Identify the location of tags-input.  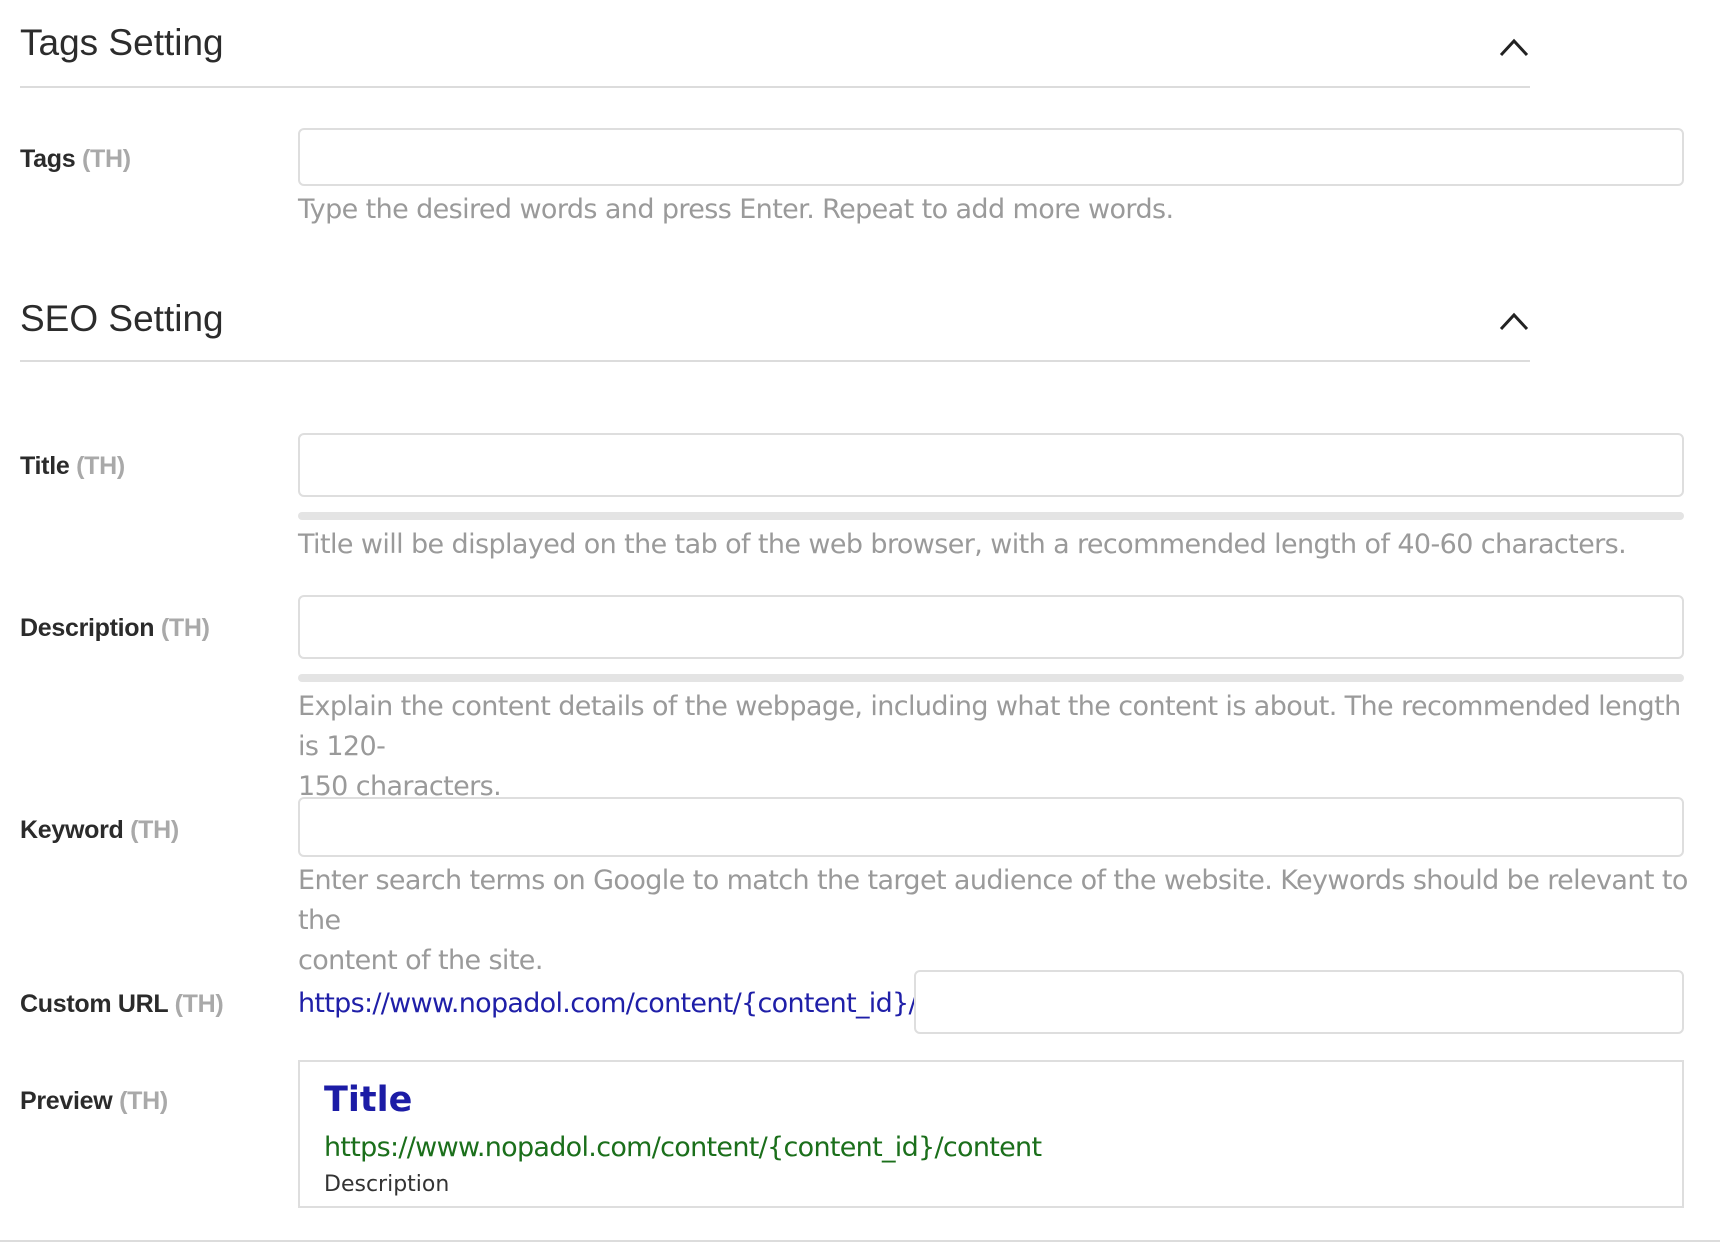
(991, 157).